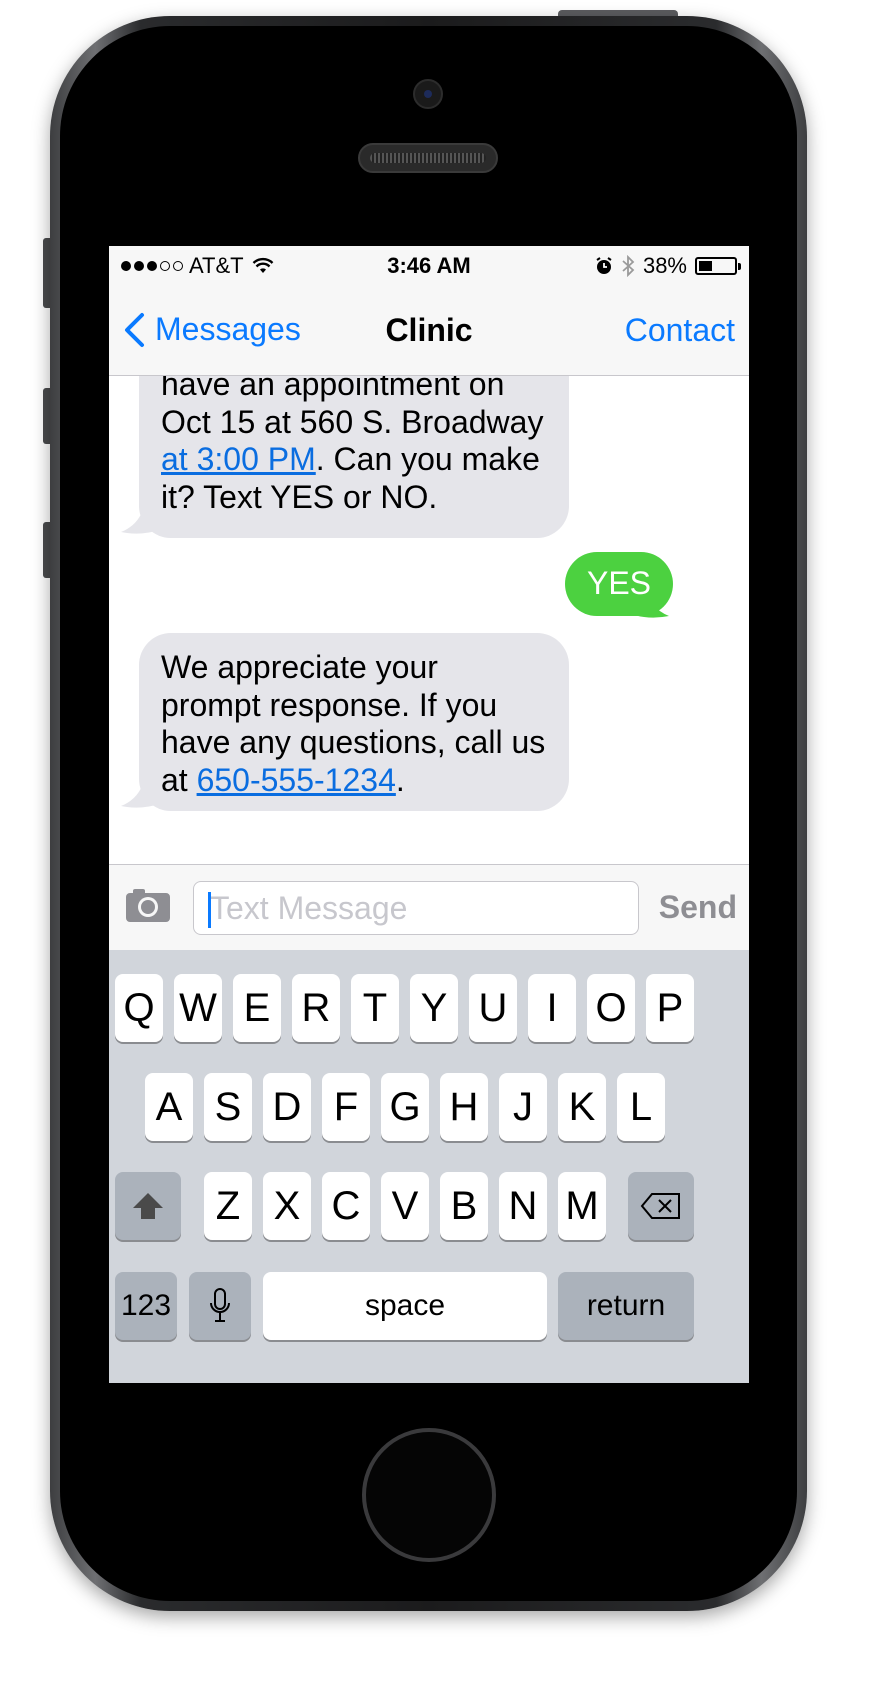 This screenshot has width=877, height=1699. Describe the element at coordinates (228, 1206) in the screenshot. I see `key-z: Z` at that location.